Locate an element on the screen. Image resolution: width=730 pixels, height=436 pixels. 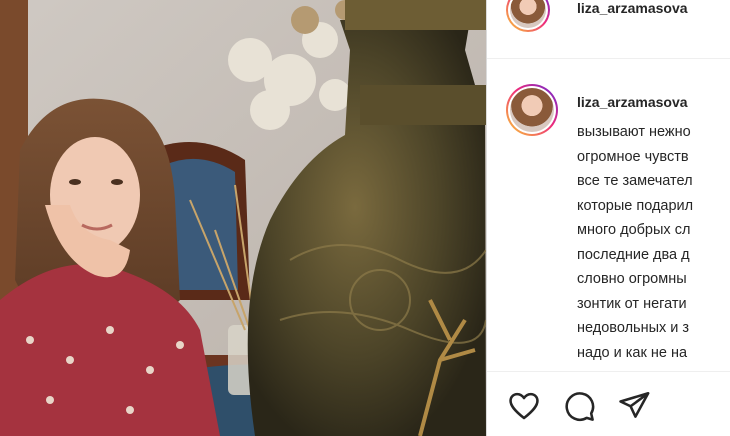
caption-line: вызывают нежно is located at coordinates (634, 132).